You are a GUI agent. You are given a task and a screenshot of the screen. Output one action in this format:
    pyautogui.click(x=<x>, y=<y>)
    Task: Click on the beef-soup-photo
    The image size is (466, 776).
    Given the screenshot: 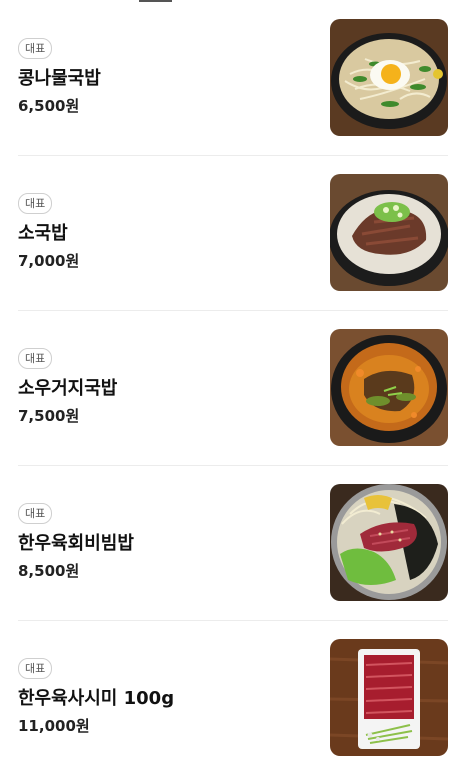 What is the action you would take?
    pyautogui.click(x=389, y=232)
    